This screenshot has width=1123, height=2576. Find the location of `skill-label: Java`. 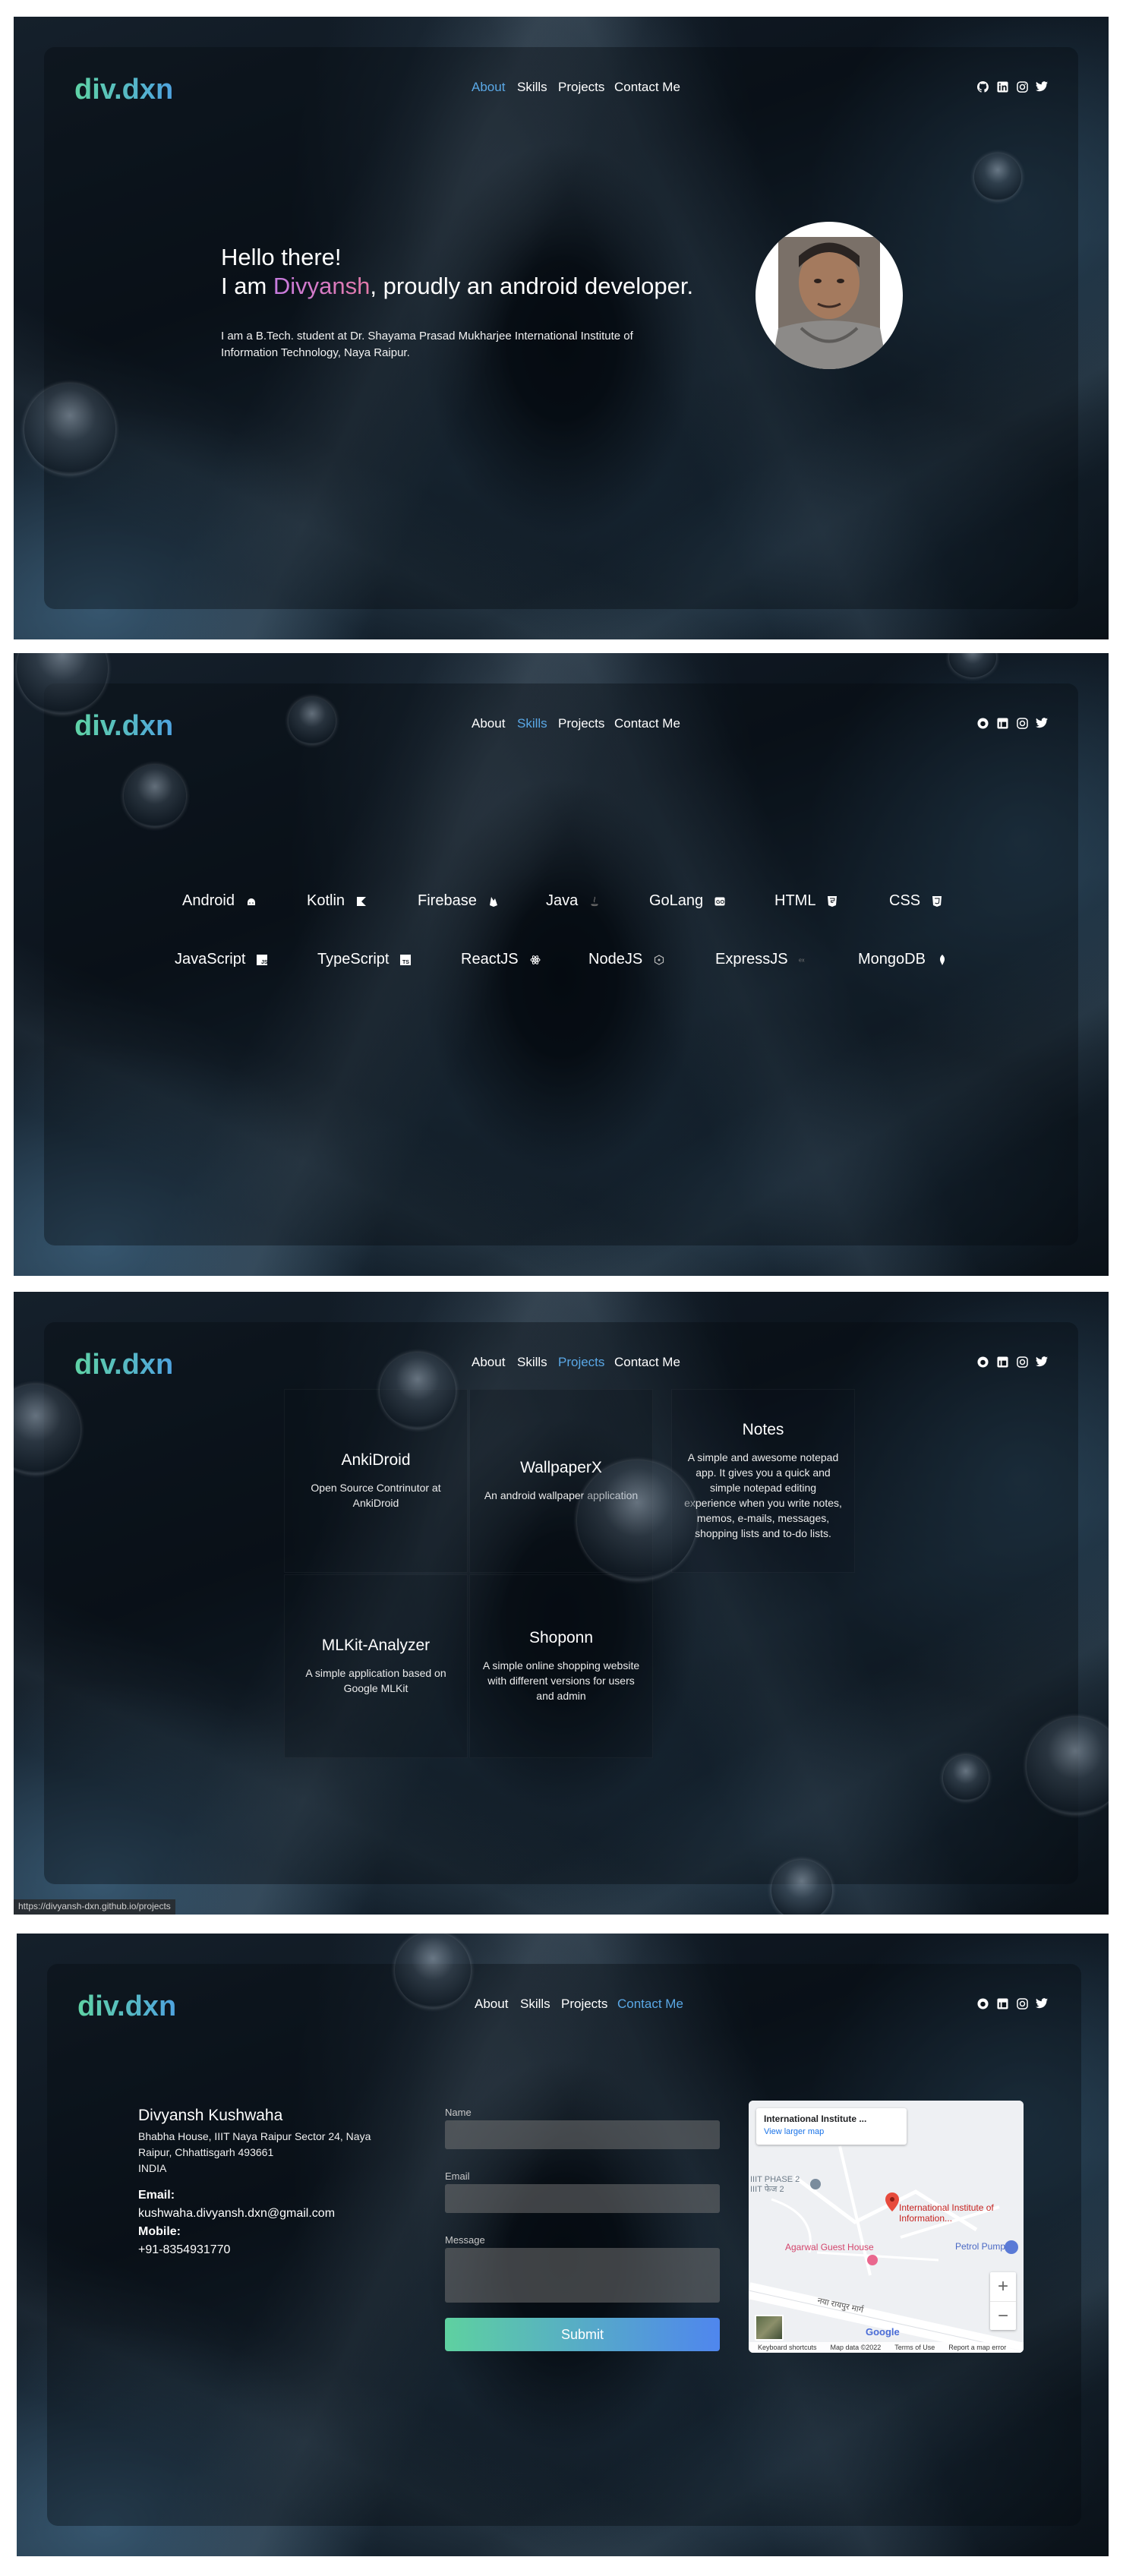

skill-label: Java is located at coordinates (562, 900).